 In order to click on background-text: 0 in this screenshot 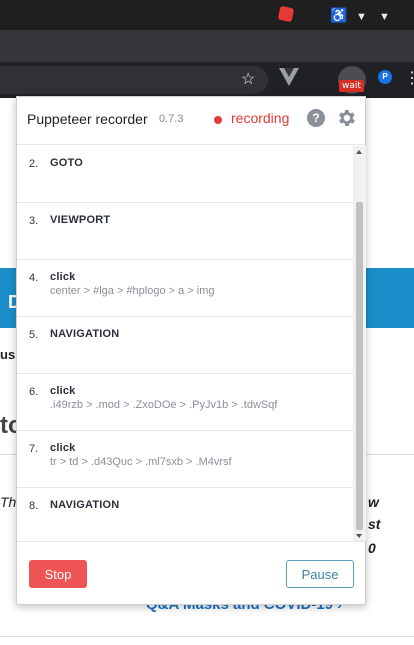, I will do `click(372, 548)`.